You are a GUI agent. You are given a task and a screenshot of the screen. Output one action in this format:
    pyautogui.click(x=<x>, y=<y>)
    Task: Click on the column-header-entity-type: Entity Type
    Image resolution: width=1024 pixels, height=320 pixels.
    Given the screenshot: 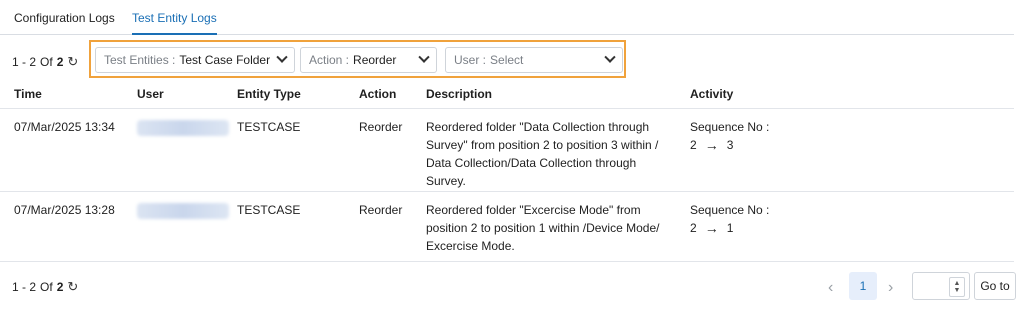 What is the action you would take?
    pyautogui.click(x=269, y=94)
    